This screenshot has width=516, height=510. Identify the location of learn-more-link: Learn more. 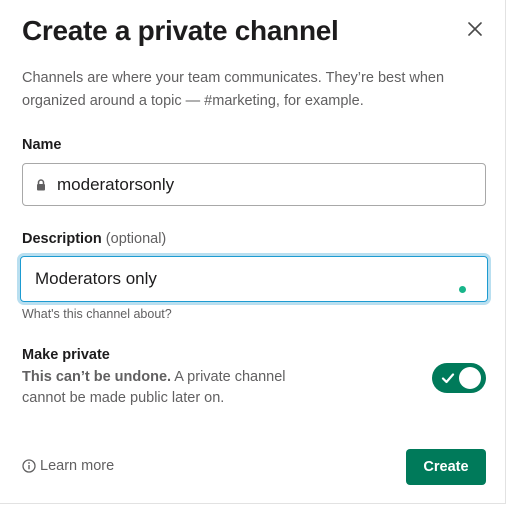
(68, 466).